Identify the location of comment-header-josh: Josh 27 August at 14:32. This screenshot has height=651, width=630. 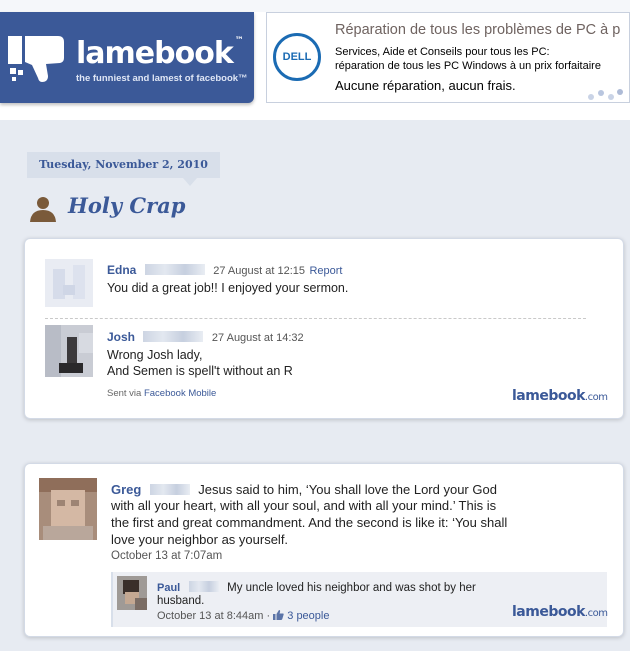
(205, 337).